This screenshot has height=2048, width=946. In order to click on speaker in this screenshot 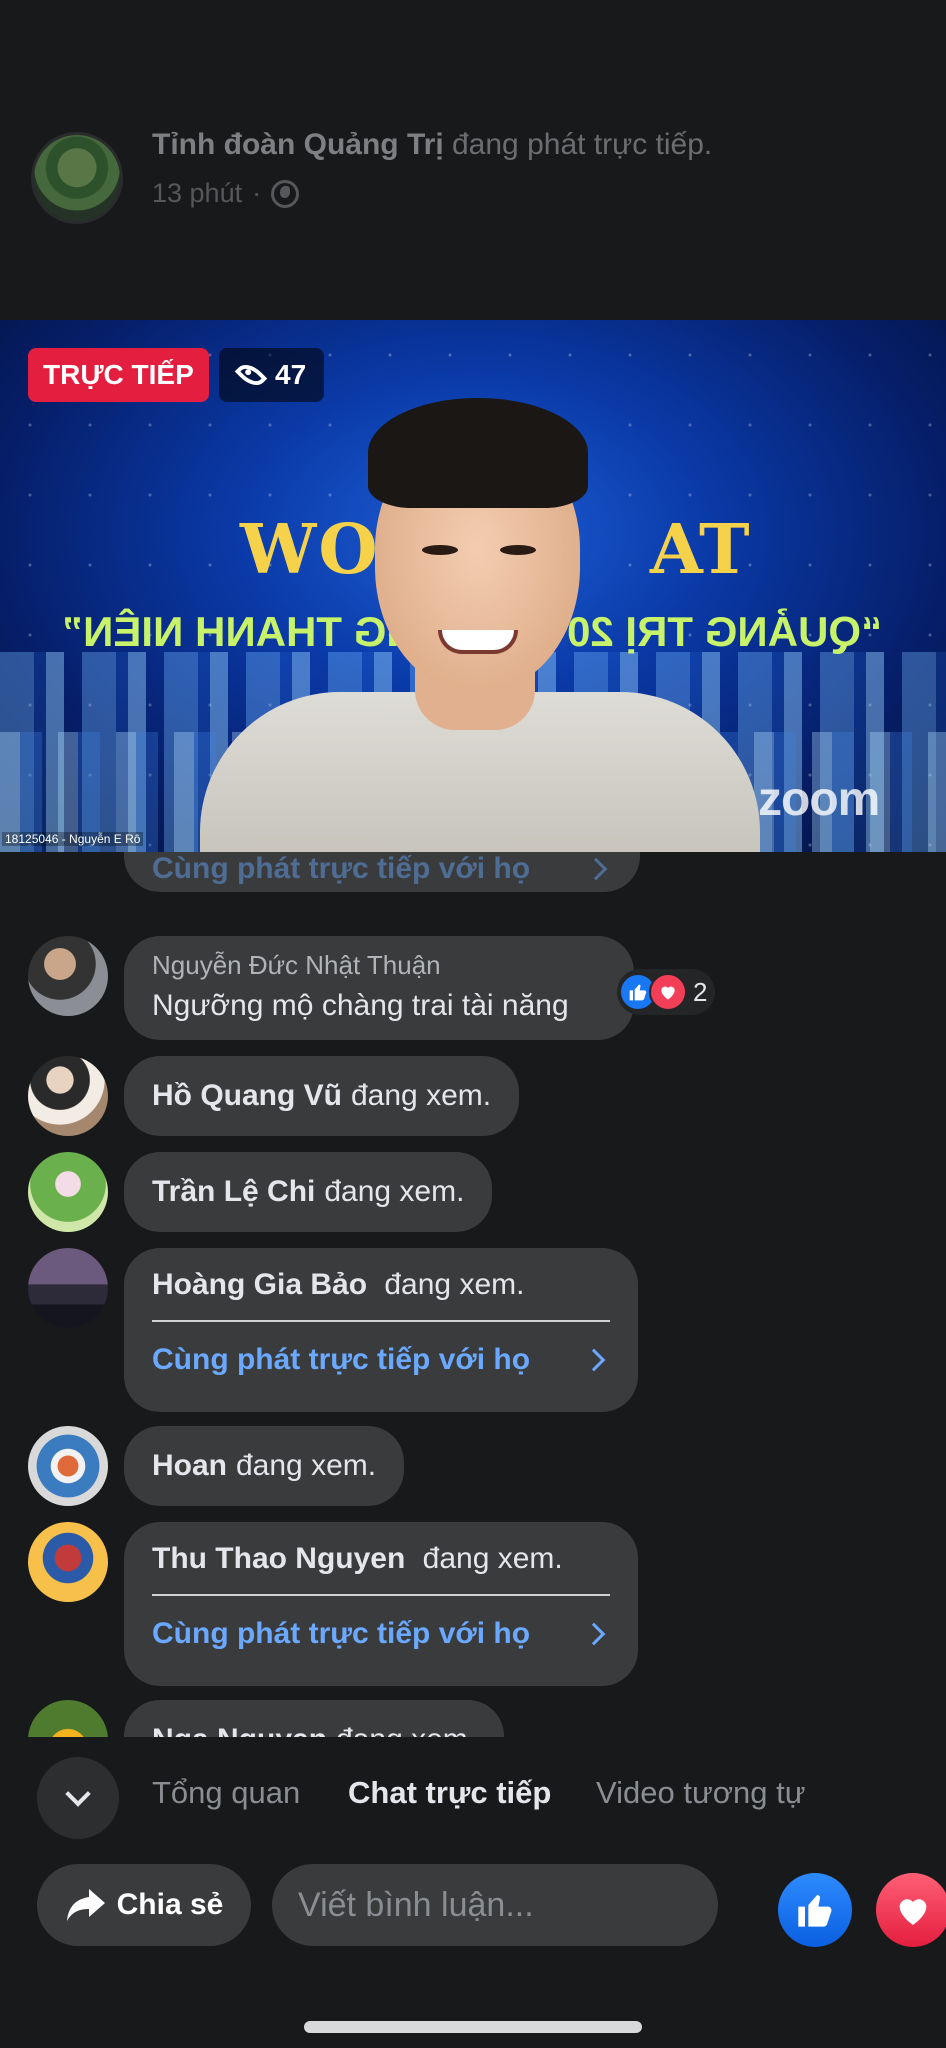, I will do `click(480, 611)`.